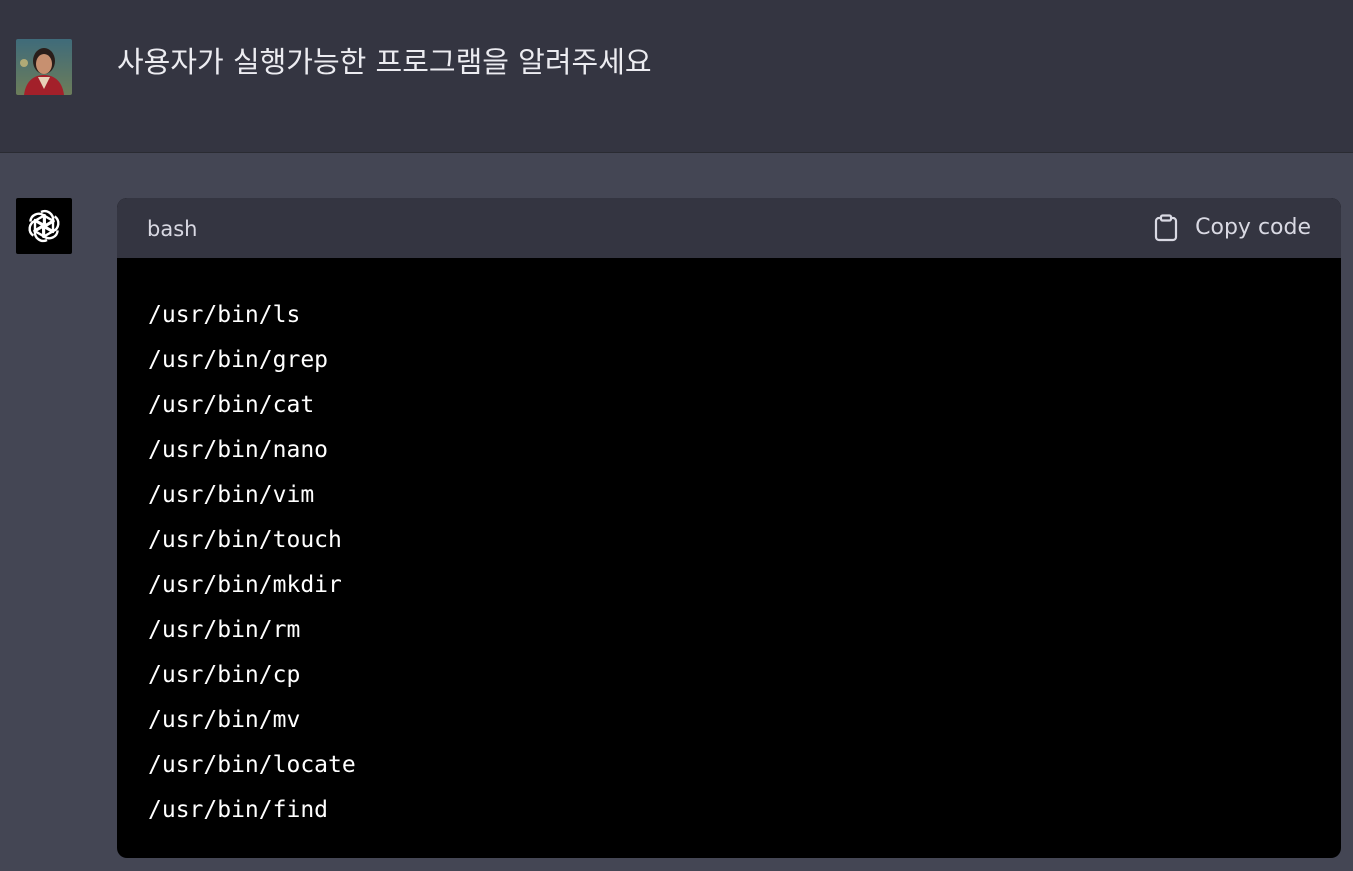  I want to click on code-line: /usr/bin/locate, so click(252, 765).